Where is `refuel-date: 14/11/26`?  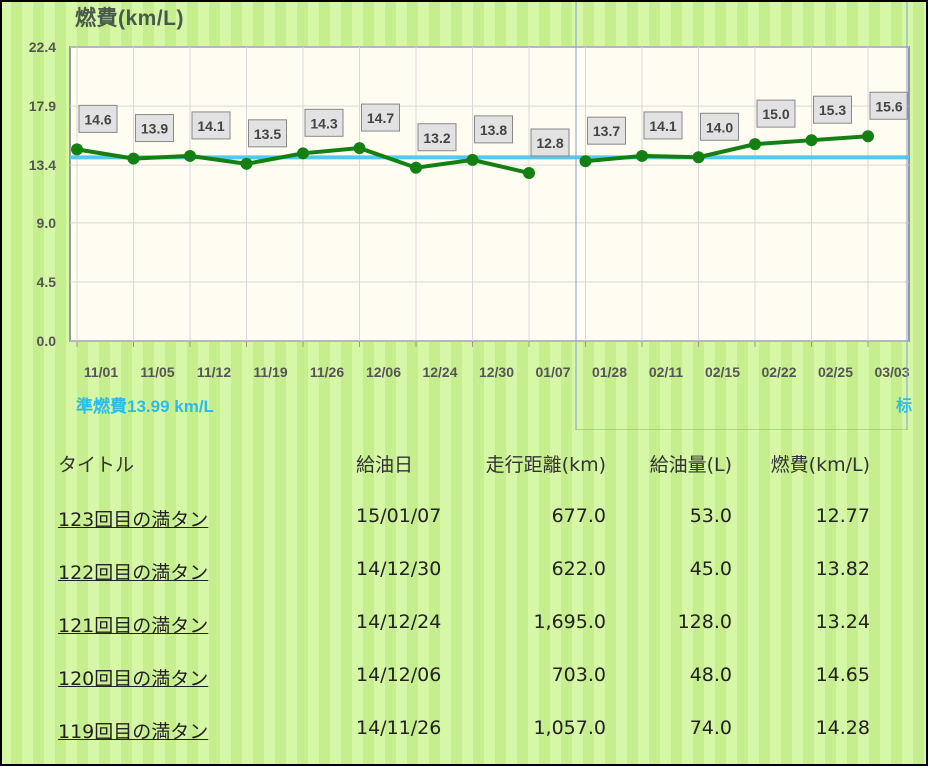
refuel-date: 14/11/26 is located at coordinates (399, 728).